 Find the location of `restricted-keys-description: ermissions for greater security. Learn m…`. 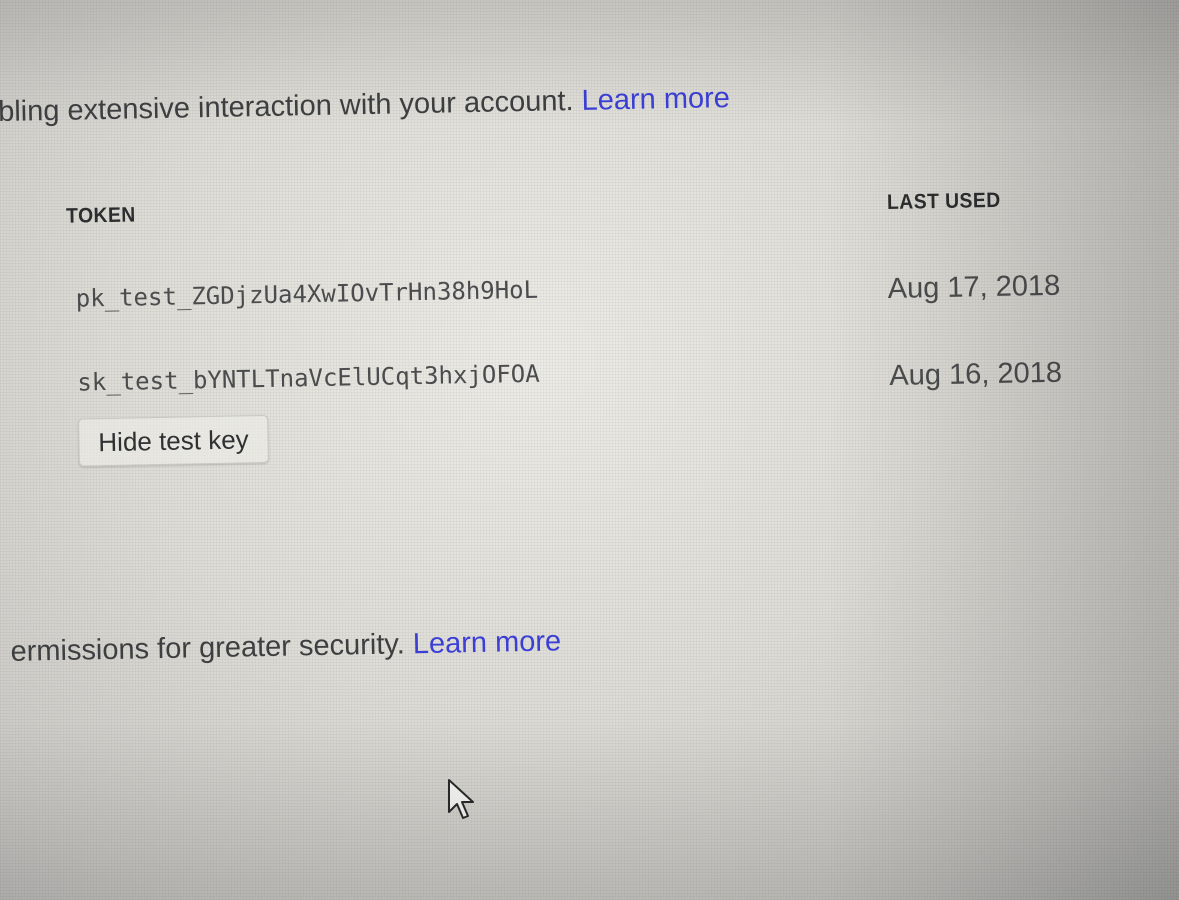

restricted-keys-description: ermissions for greater security. Learn m… is located at coordinates (285, 647).